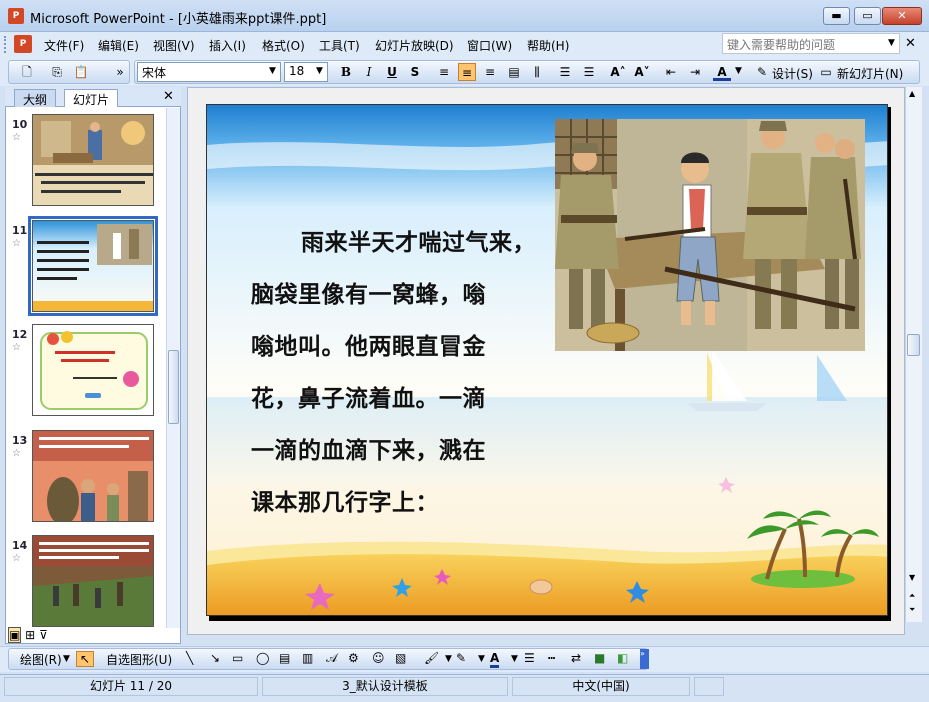 The height and width of the screenshot is (702, 929). Describe the element at coordinates (41, 659) in the screenshot. I see `draw-menu-button: 绘图(R)` at that location.